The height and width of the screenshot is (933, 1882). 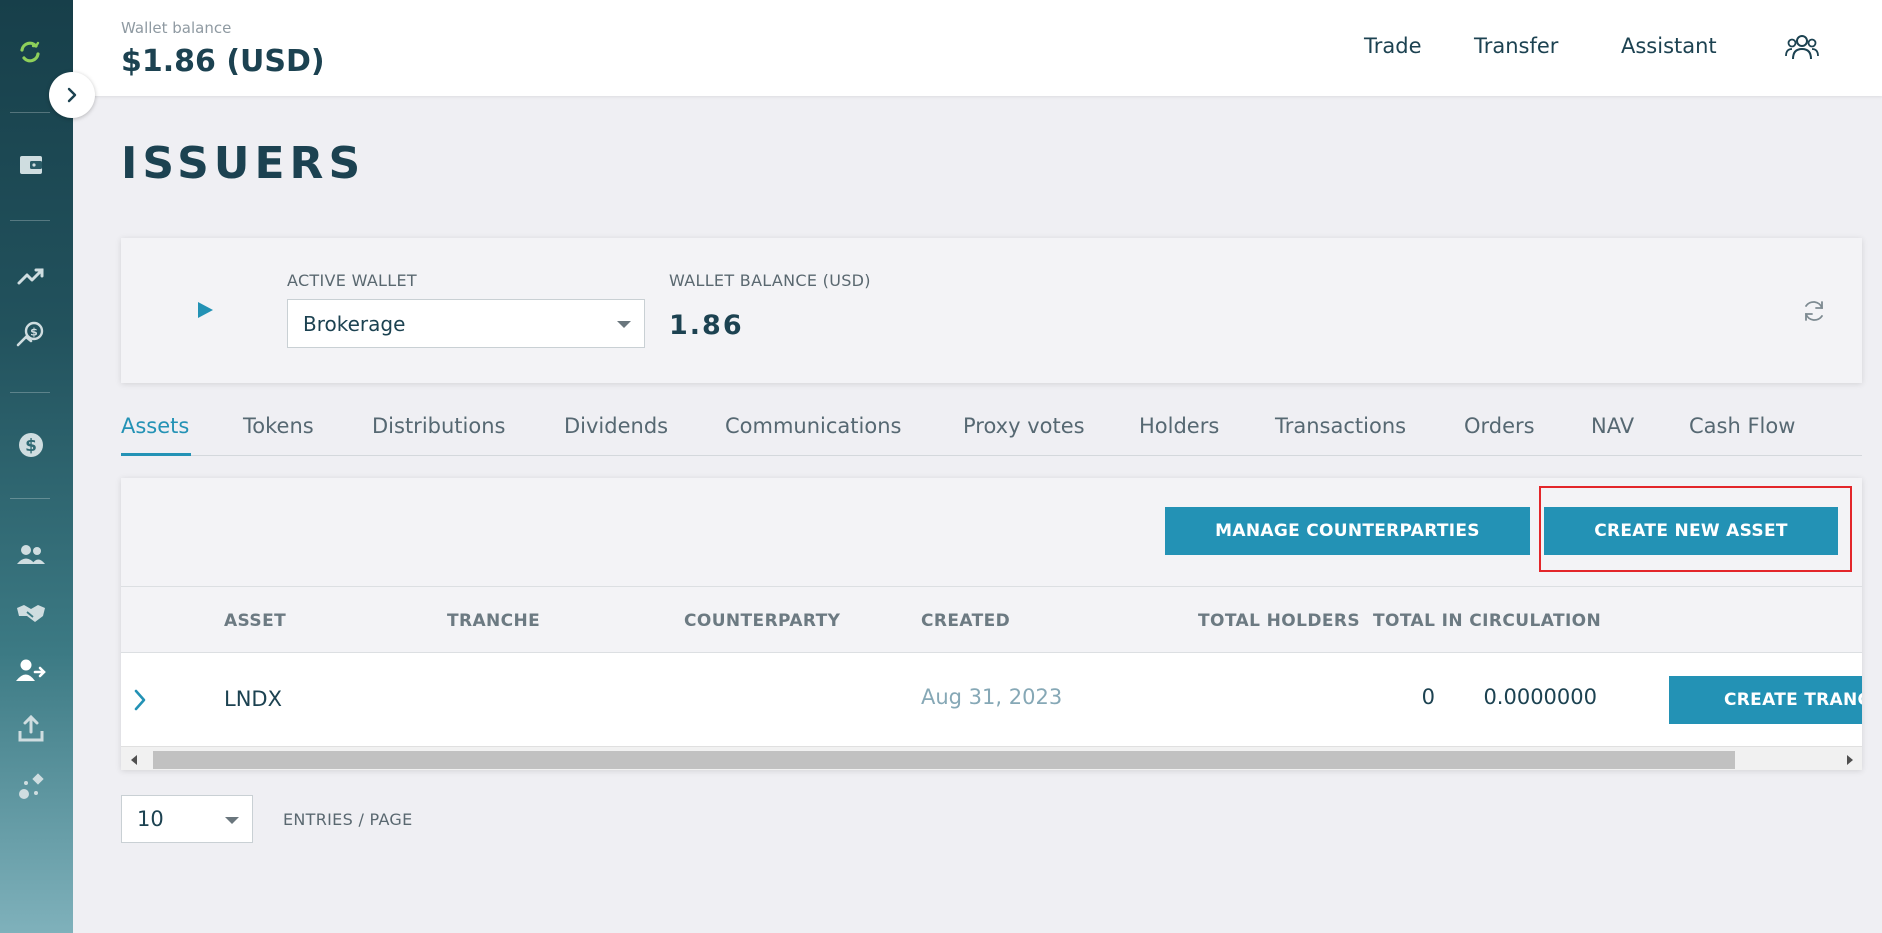 What do you see at coordinates (134, 760) in the screenshot?
I see `scroll-left-icon` at bounding box center [134, 760].